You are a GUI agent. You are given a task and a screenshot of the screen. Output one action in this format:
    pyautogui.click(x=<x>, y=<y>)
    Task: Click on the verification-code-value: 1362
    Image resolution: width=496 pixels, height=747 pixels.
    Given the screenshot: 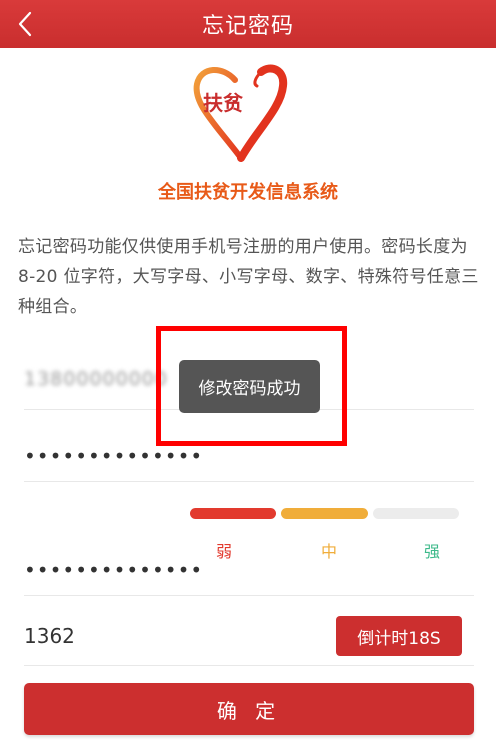 What is the action you would take?
    pyautogui.click(x=49, y=636)
    